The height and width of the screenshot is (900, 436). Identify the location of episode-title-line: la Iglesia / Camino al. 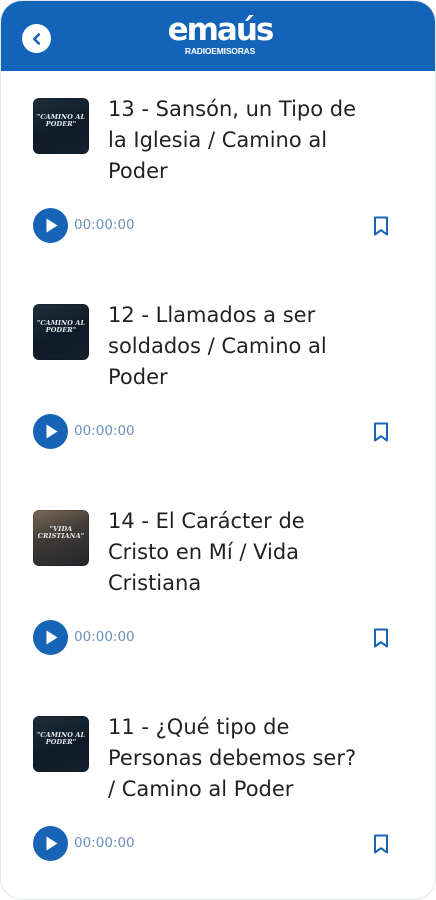
(218, 140).